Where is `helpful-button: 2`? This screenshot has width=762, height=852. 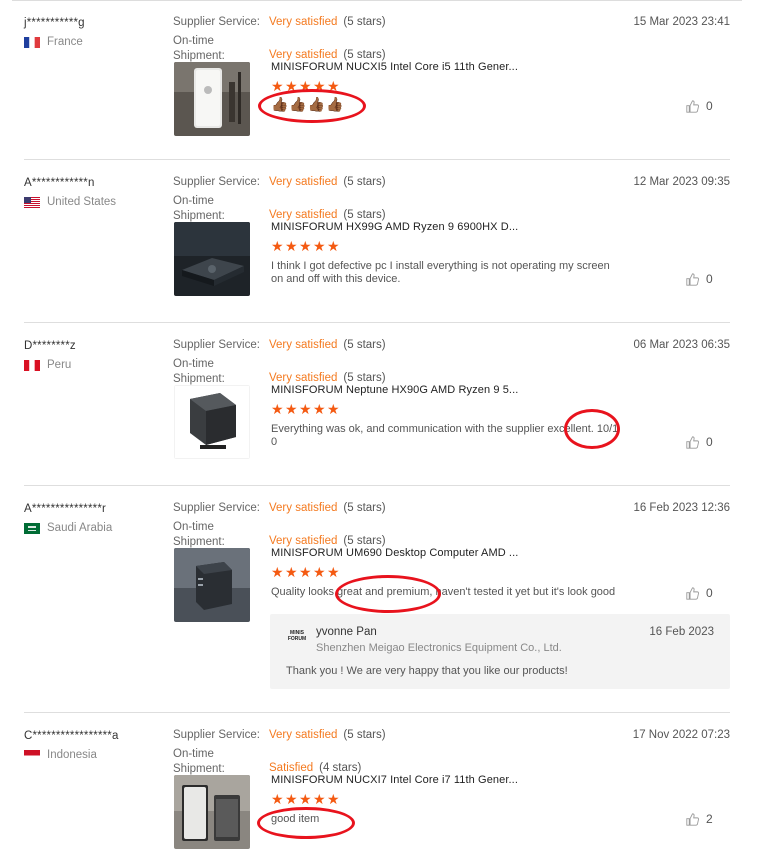
helpful-button: 2 is located at coordinates (699, 819).